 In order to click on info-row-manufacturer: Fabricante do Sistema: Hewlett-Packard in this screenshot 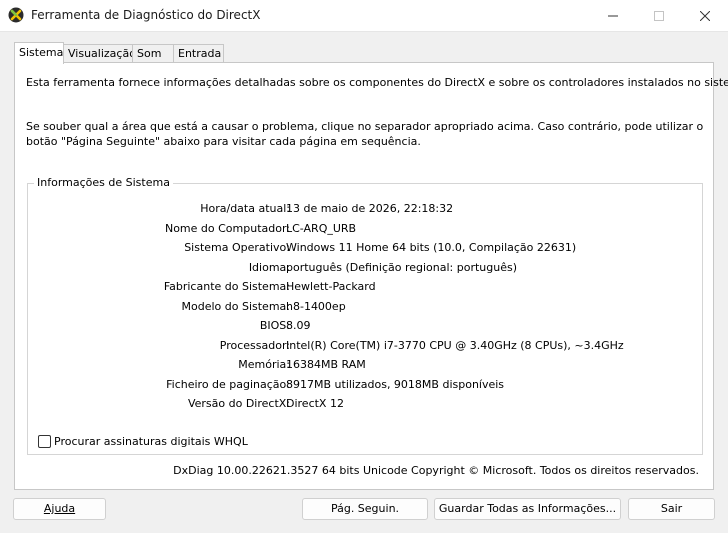, I will do `click(366, 289)`.